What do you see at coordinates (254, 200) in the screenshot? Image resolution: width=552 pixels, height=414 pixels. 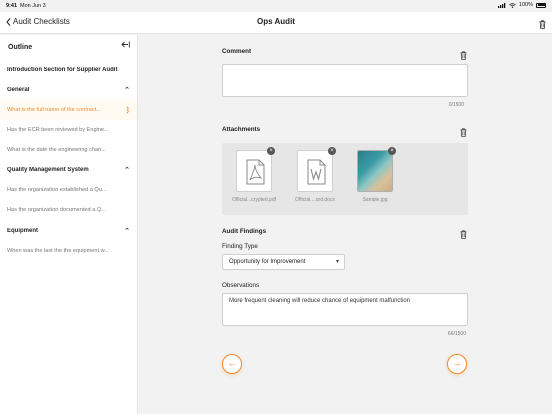 I see `attachment-filename: Official...crypted.pdf` at bounding box center [254, 200].